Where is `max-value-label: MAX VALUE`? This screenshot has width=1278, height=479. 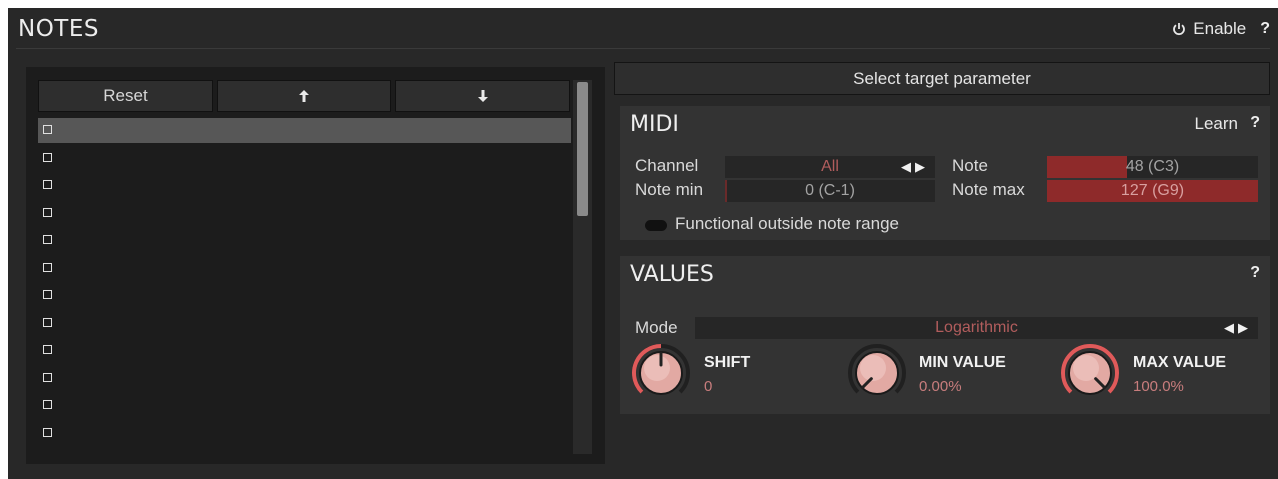
max-value-label: MAX VALUE is located at coordinates (1180, 362).